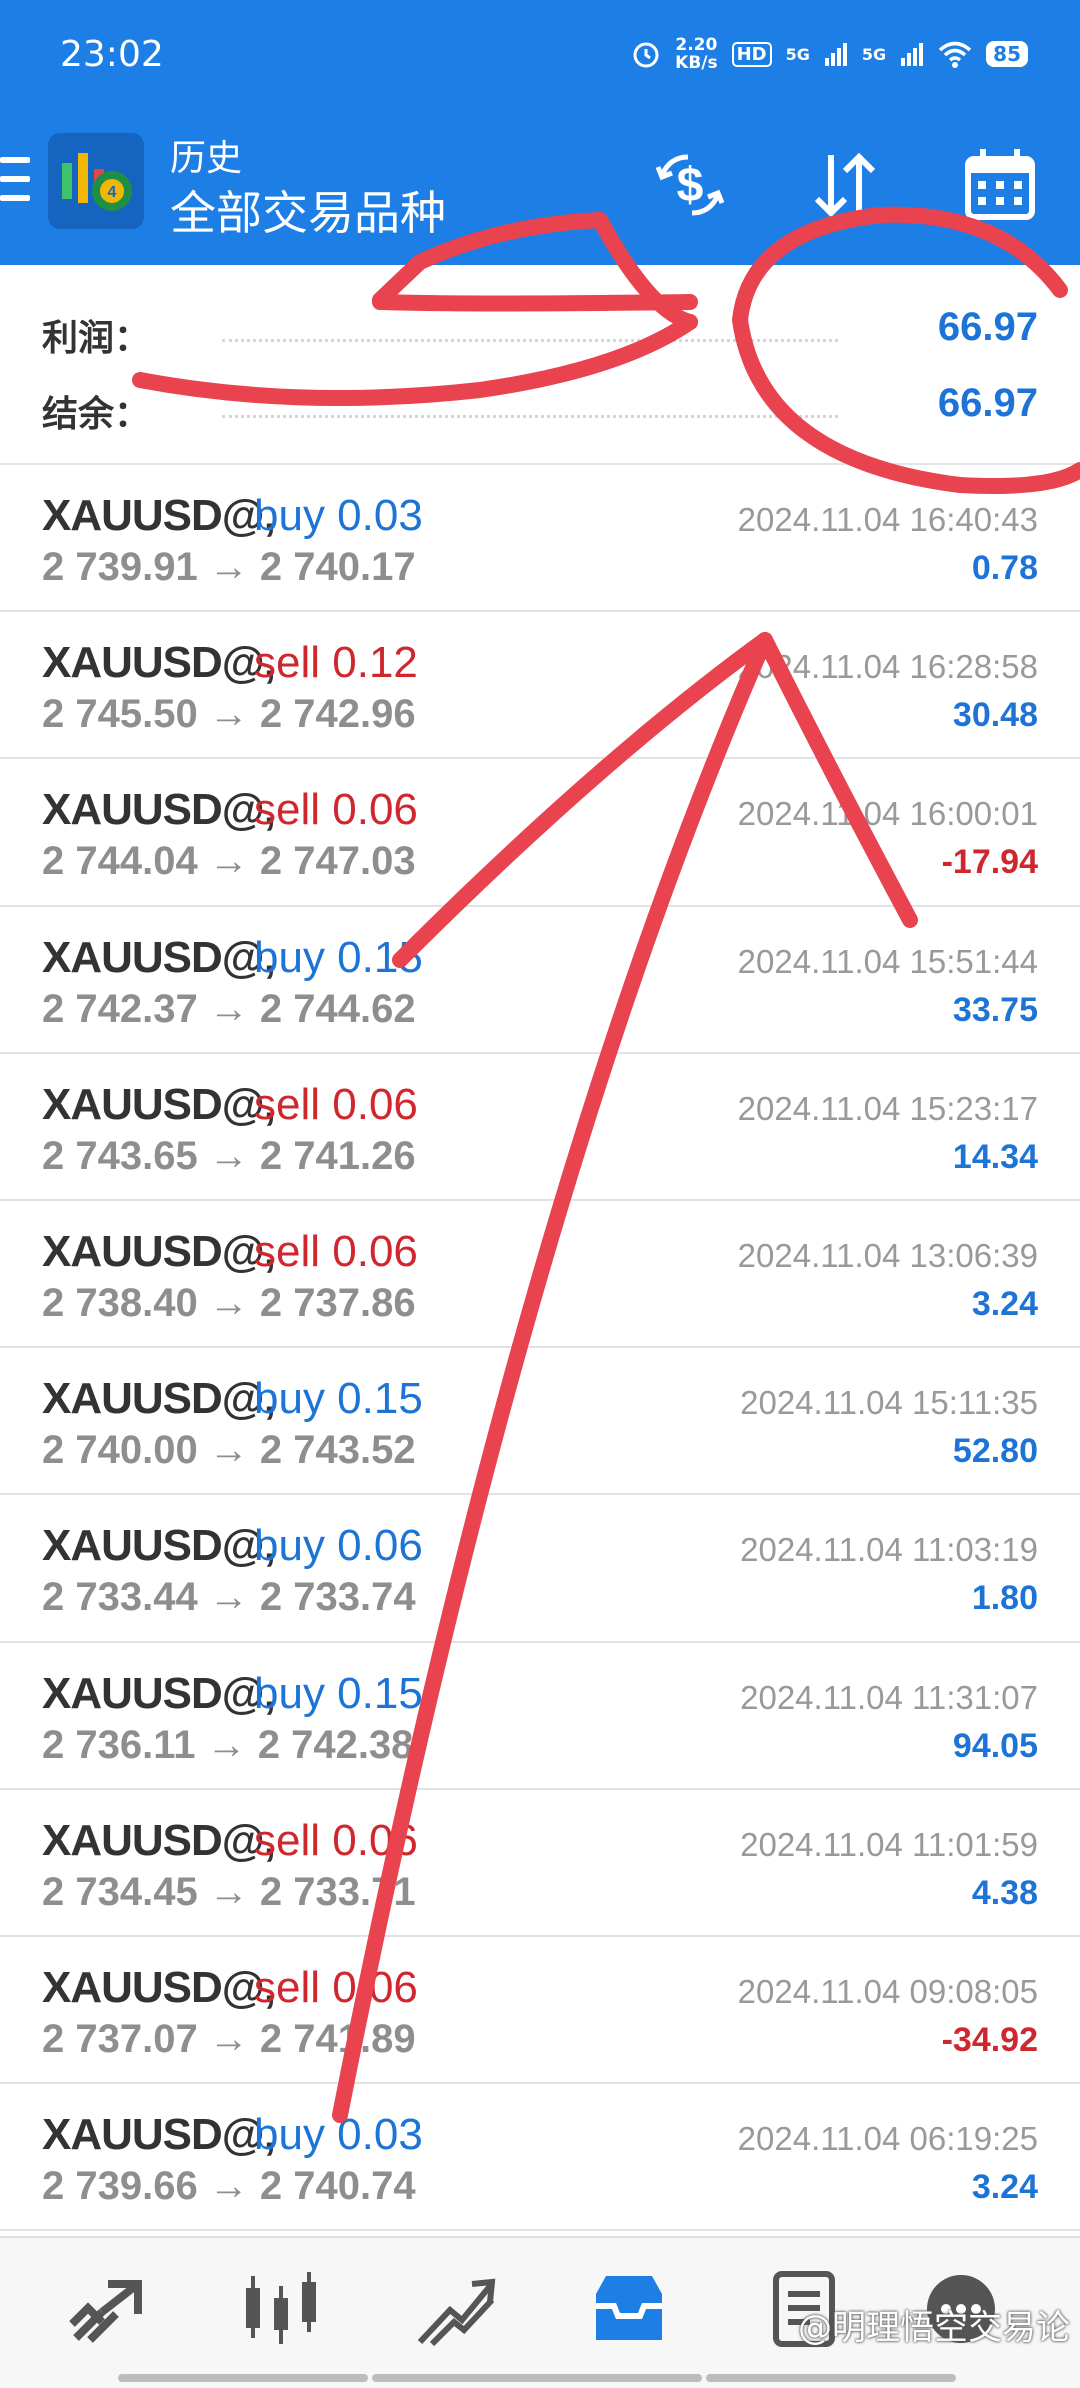 The image size is (1080, 2388). Describe the element at coordinates (845, 185) in the screenshot. I see `sort-icon` at that location.